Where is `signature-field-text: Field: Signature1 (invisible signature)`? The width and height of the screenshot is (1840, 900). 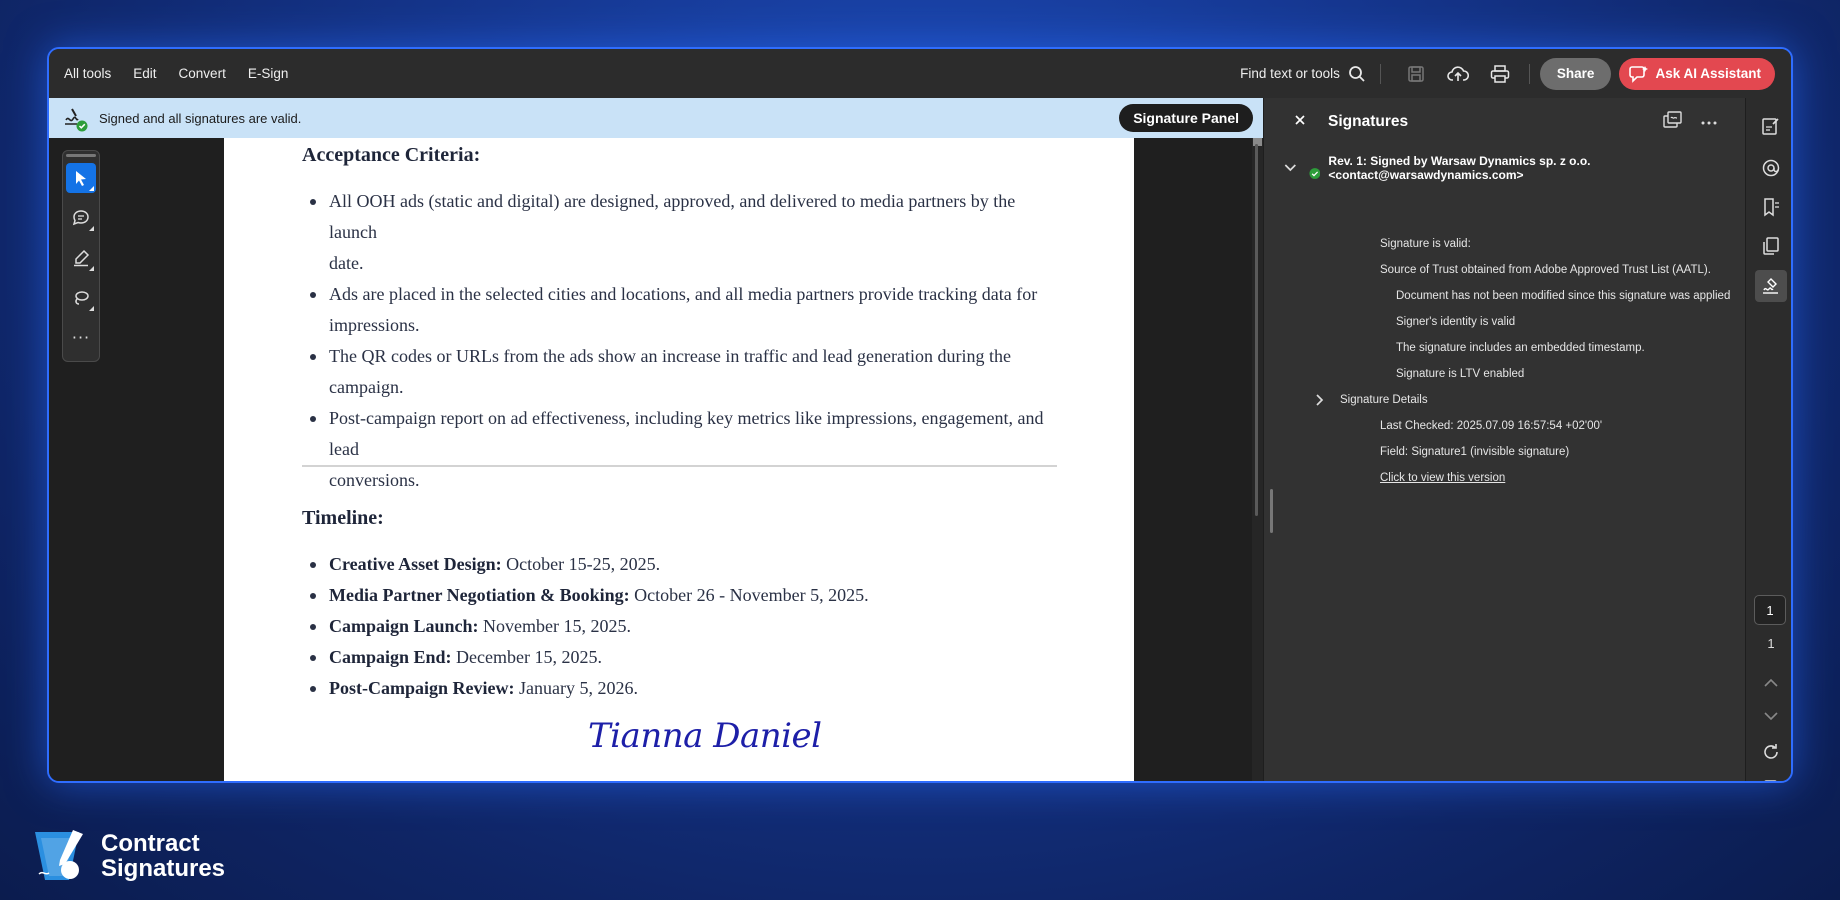 signature-field-text: Field: Signature1 (invisible signature) is located at coordinates (1475, 452).